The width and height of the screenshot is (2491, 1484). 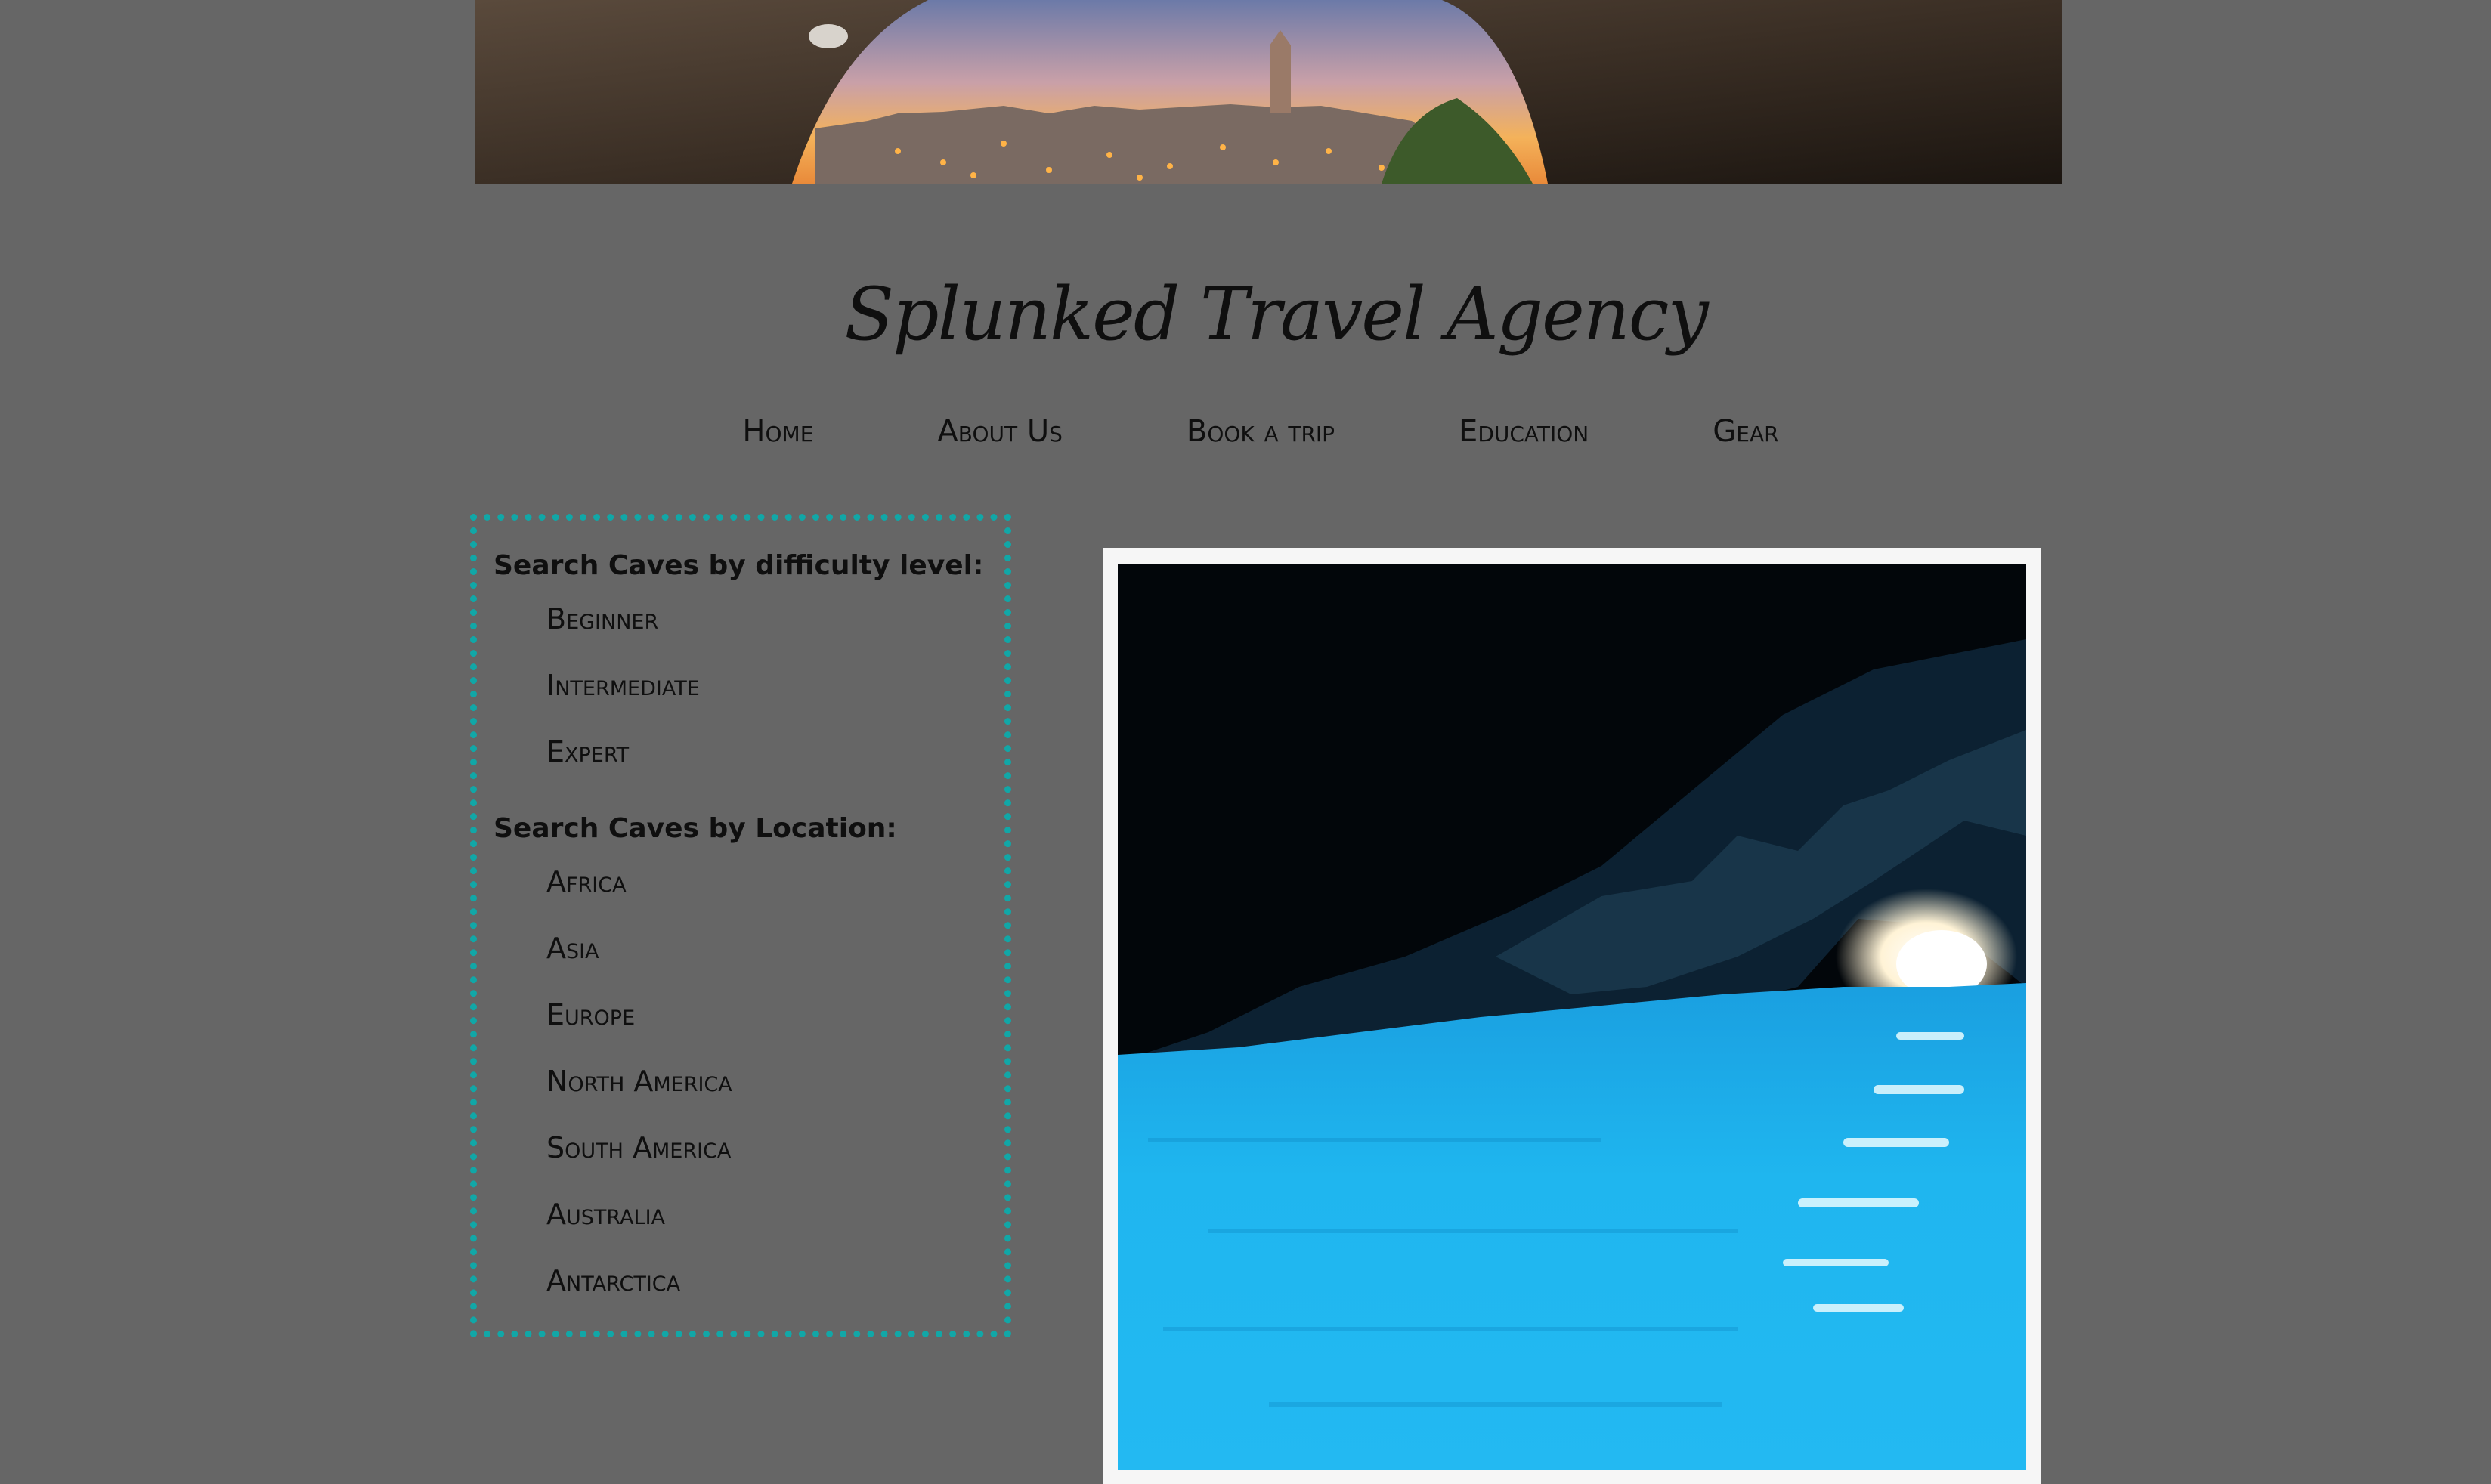 What do you see at coordinates (749, 1163) in the screenshot?
I see `location-south-america: South America` at bounding box center [749, 1163].